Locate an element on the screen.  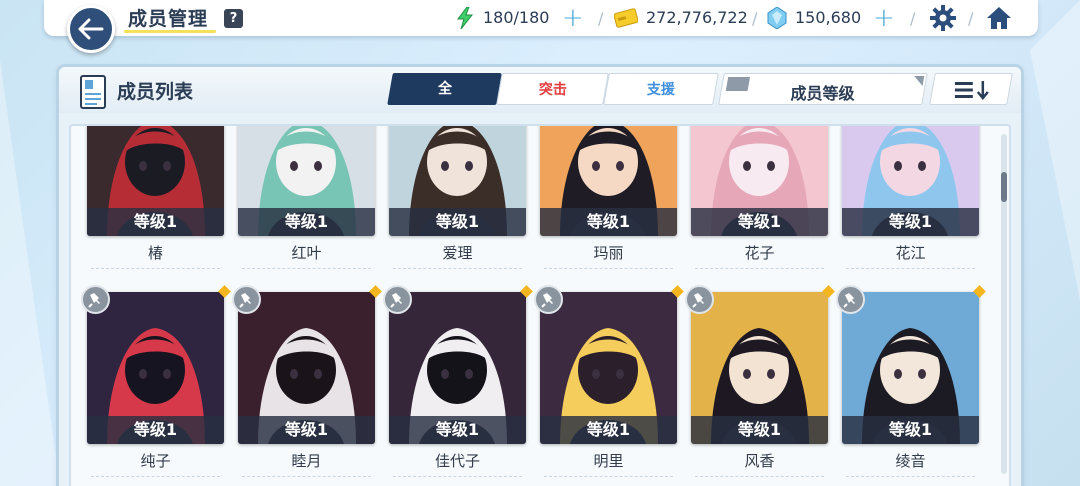
credits-value: 272,776,722 is located at coordinates (697, 17).